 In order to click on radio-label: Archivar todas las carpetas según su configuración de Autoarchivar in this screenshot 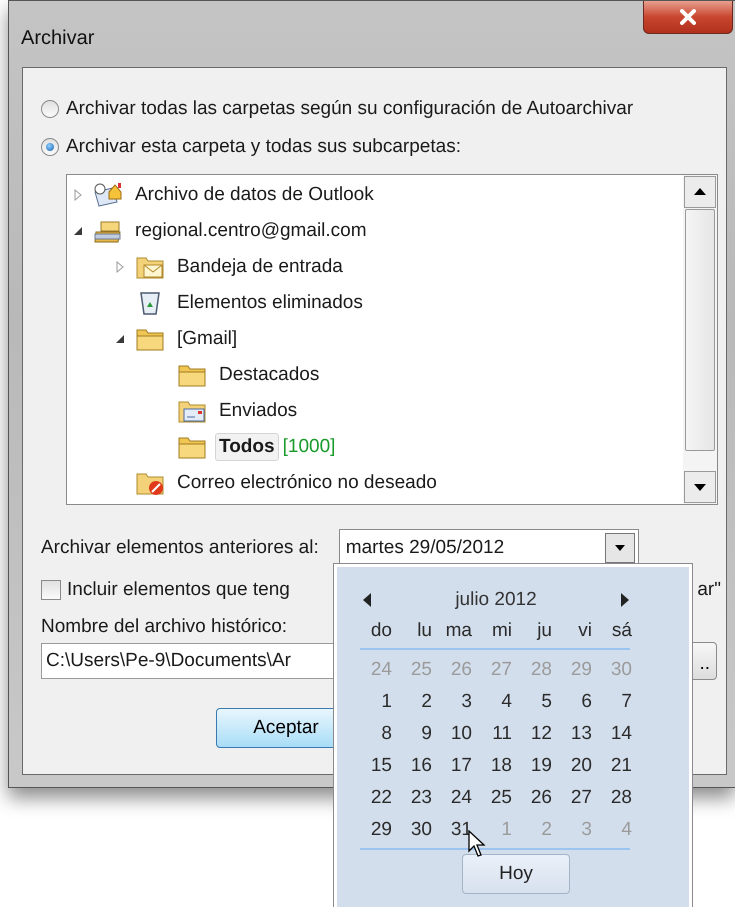, I will do `click(350, 109)`.